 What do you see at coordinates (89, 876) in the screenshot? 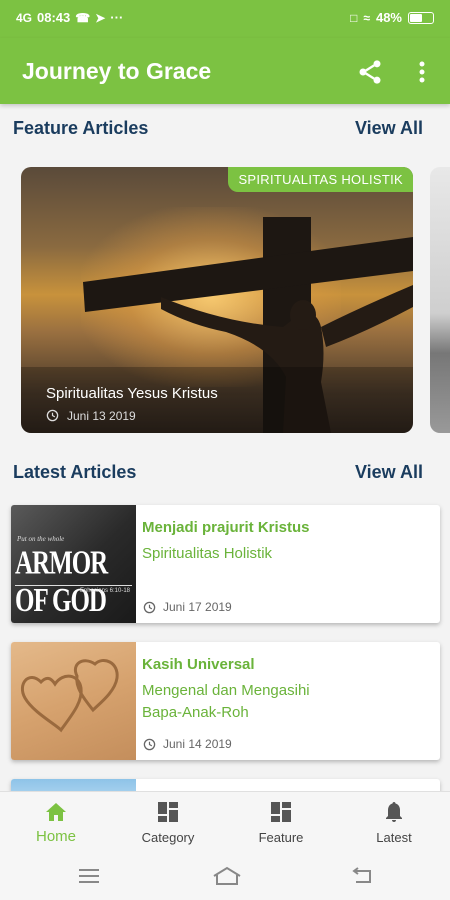
I see `recent-apps-icon` at bounding box center [89, 876].